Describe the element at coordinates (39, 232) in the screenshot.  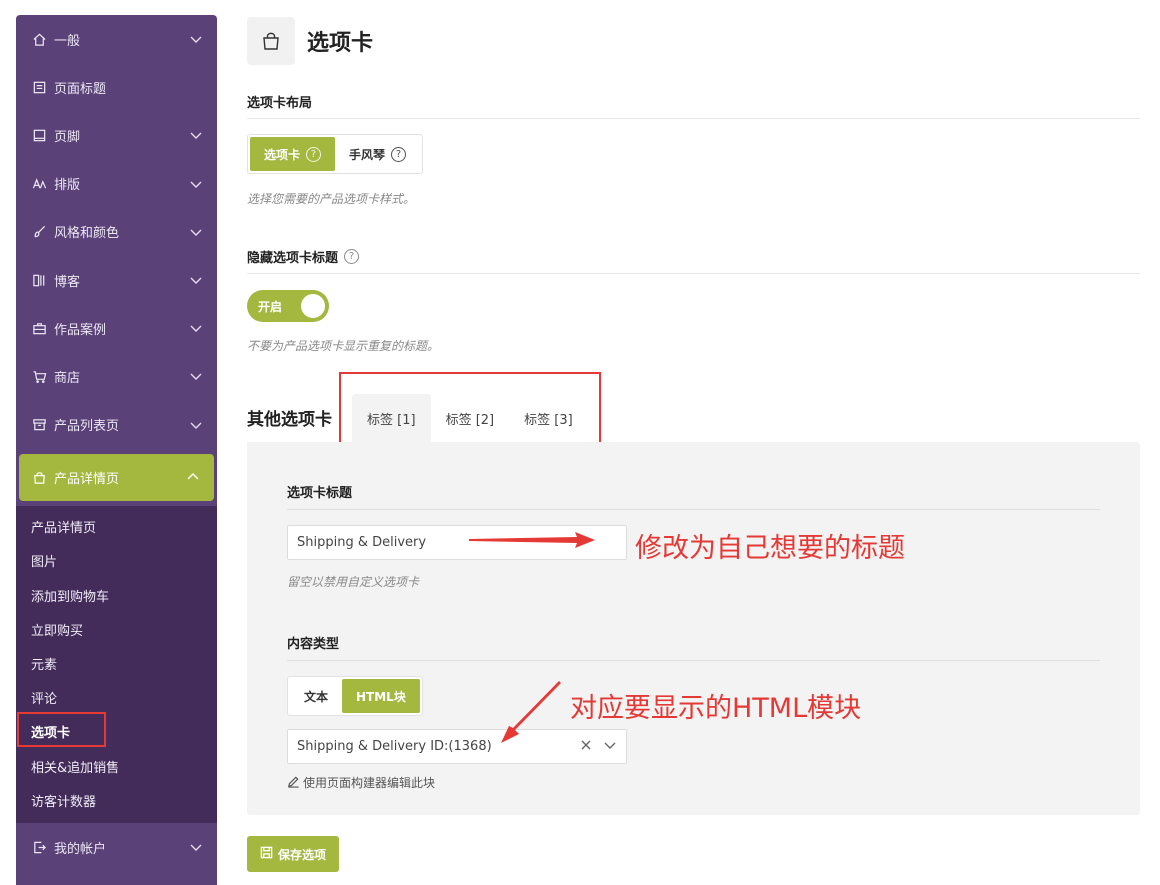
I see `brush-icon` at that location.